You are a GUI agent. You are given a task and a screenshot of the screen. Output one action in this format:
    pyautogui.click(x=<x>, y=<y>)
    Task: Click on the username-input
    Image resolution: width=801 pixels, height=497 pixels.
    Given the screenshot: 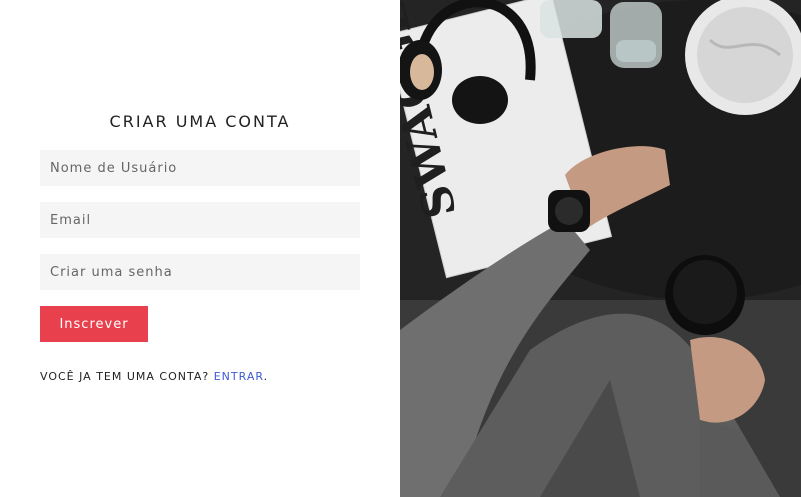 What is the action you would take?
    pyautogui.click(x=200, y=168)
    